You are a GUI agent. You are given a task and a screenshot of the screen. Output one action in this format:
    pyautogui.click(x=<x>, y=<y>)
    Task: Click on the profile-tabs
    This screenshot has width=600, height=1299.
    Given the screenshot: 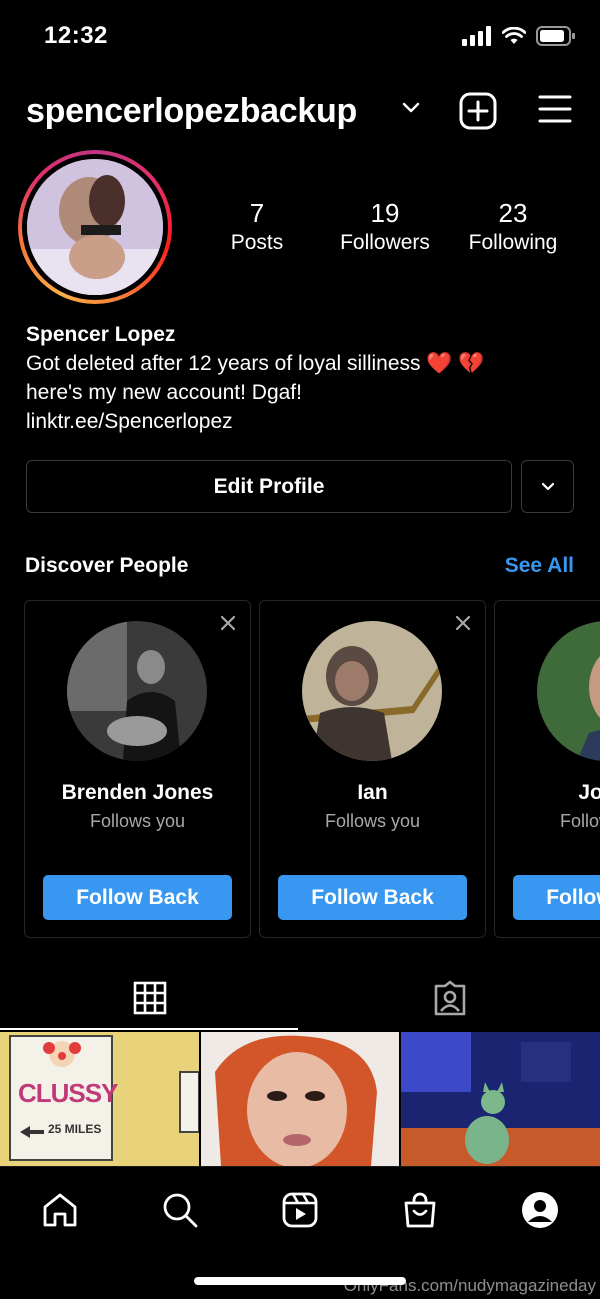 What is the action you would take?
    pyautogui.click(x=300, y=998)
    